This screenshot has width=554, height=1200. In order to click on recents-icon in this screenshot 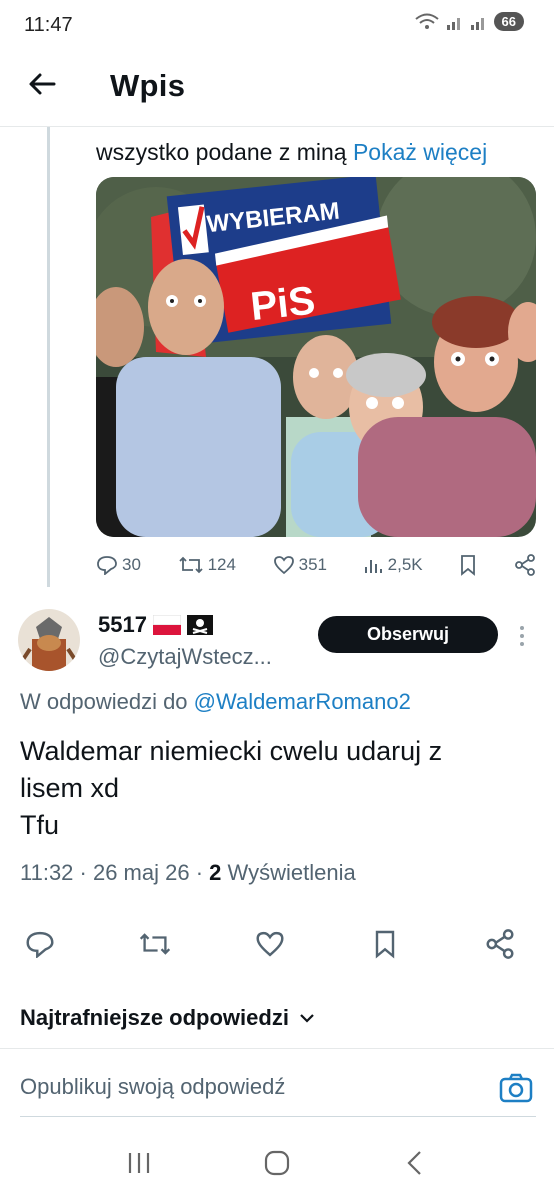, I will do `click(139, 1163)`.